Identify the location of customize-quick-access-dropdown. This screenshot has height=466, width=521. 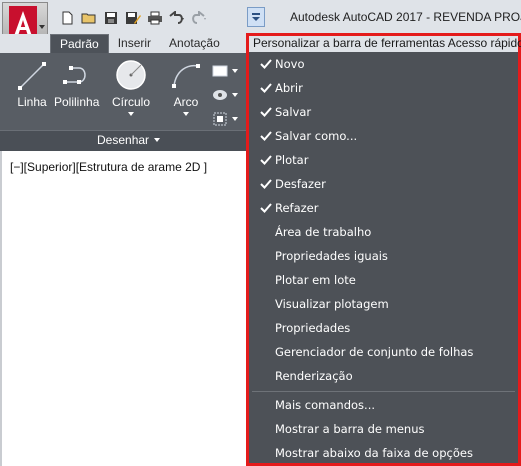
(256, 17).